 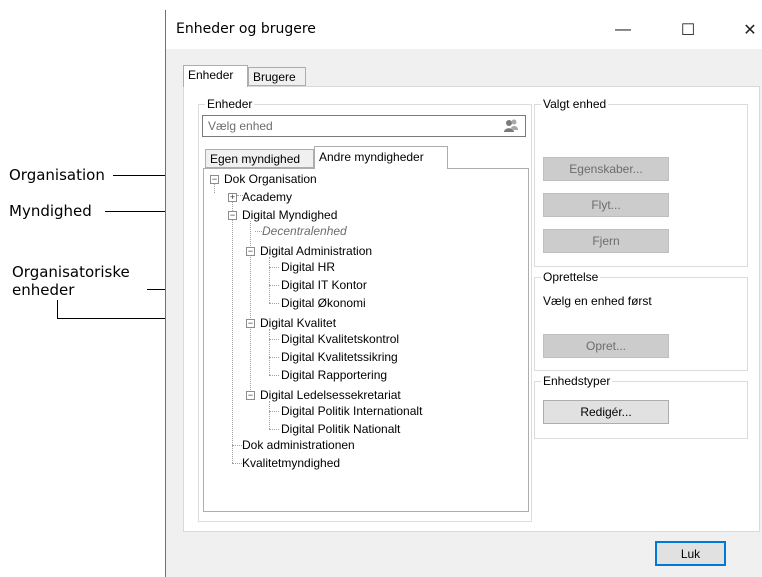 What do you see at coordinates (270, 179) in the screenshot?
I see `tree-item-dok-organisation: Dok Organisation` at bounding box center [270, 179].